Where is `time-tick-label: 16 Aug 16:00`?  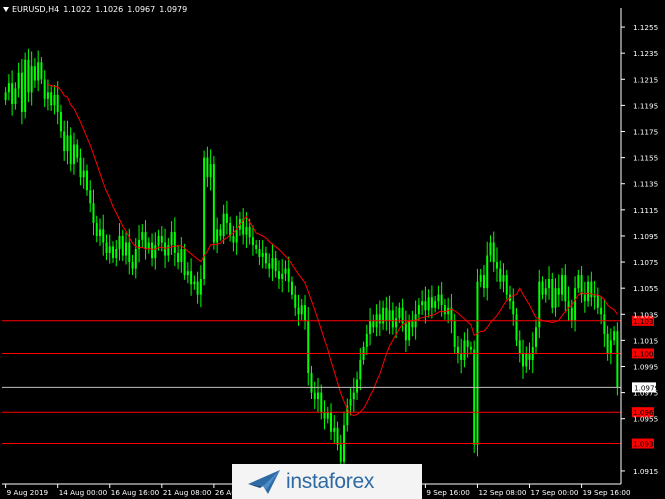
time-tick-label: 16 Aug 16:00 is located at coordinates (135, 492).